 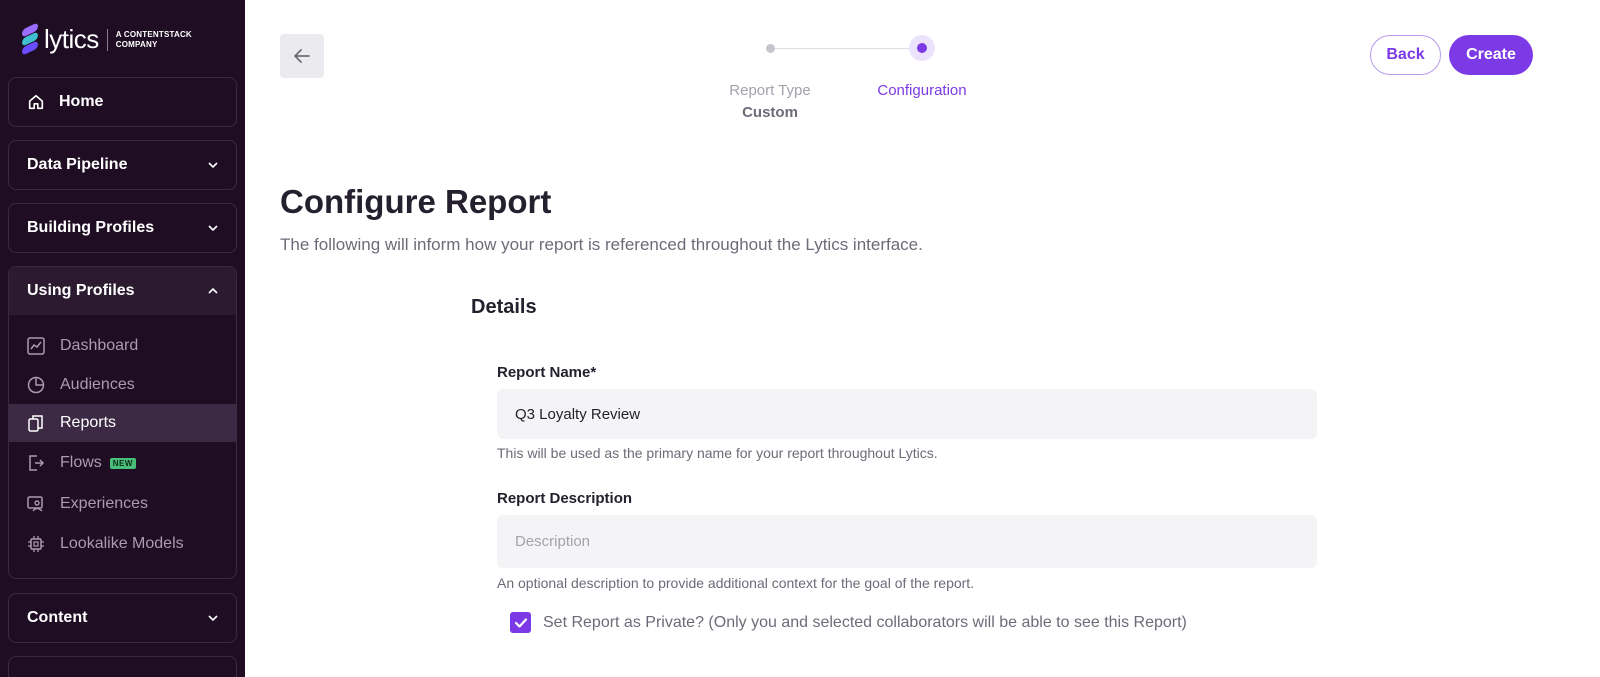 I want to click on monitor-user-icon, so click(x=36, y=504).